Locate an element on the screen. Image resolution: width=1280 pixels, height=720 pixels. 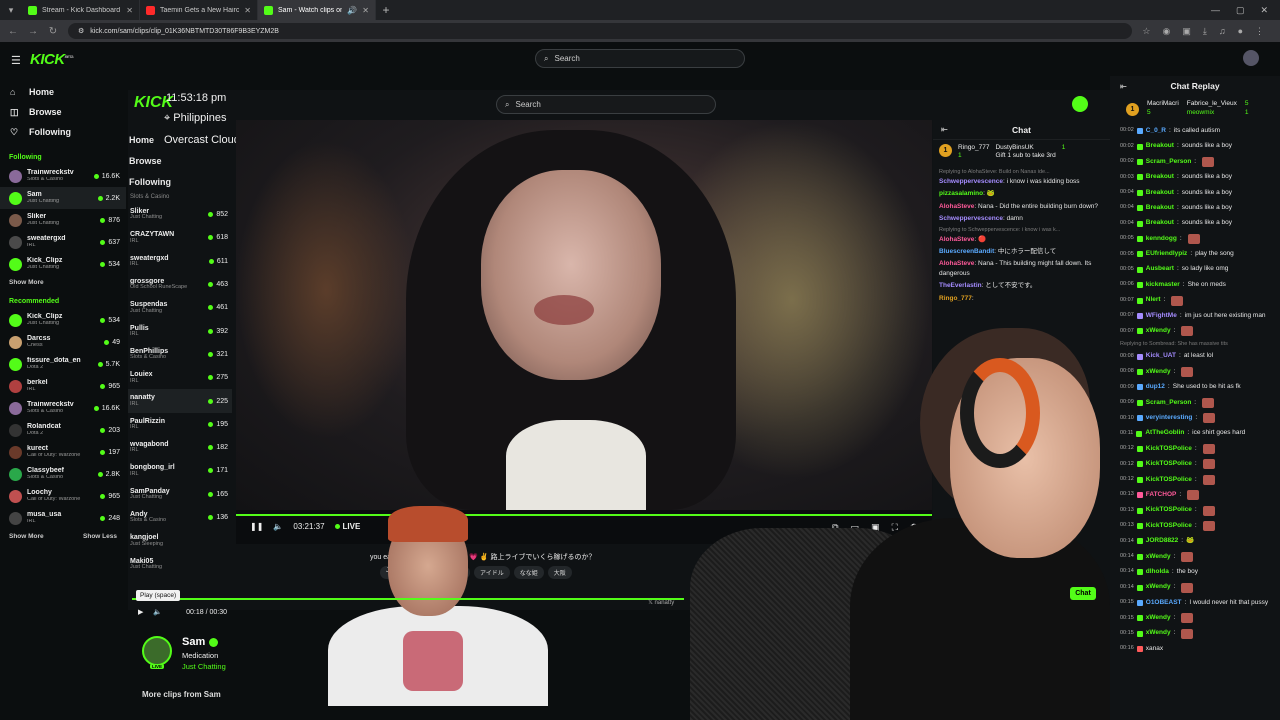
kick-logo: KICKBETA is located at coordinates (52, 59).